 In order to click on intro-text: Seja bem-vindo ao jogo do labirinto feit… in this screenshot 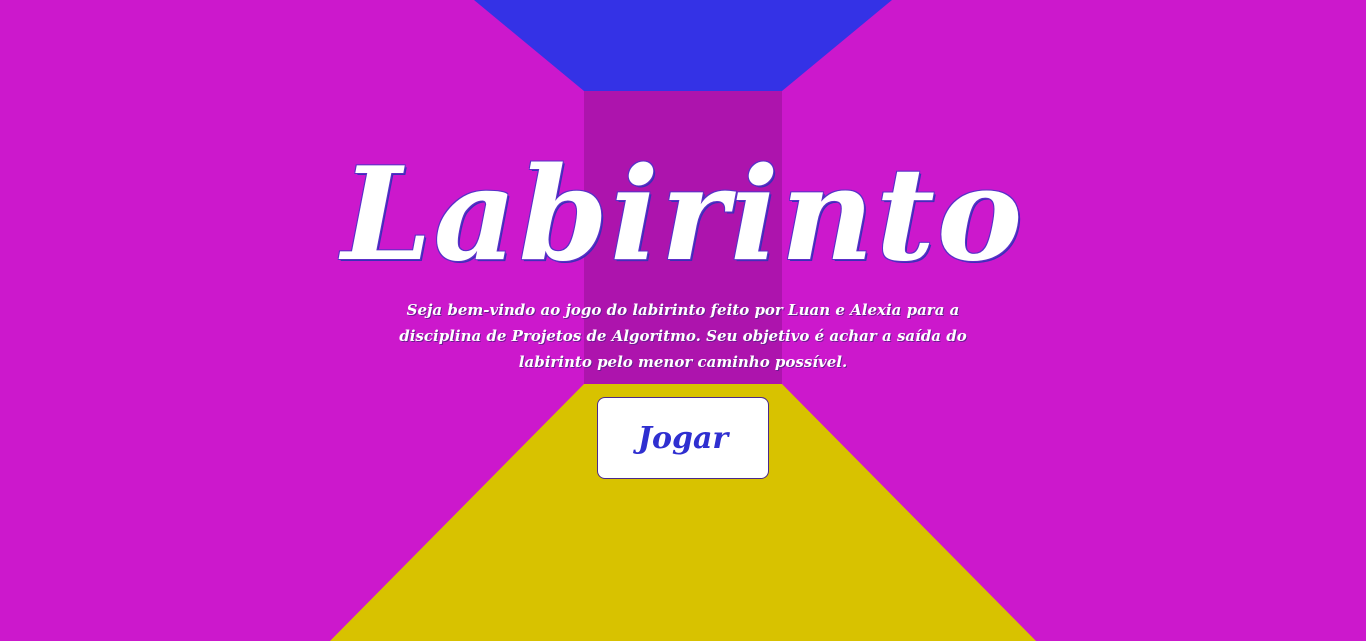, I will do `click(683, 336)`.